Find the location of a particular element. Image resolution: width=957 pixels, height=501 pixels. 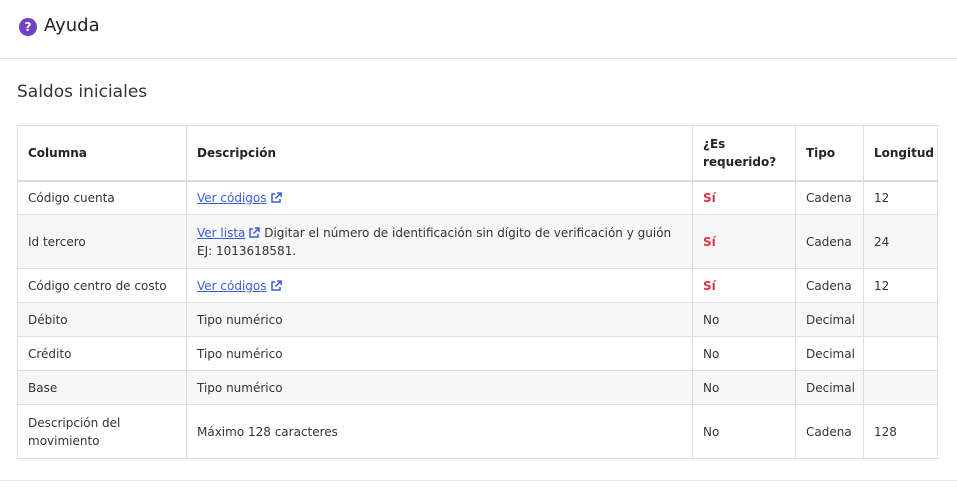

ver-lista-link: Ver lista is located at coordinates (229, 232).